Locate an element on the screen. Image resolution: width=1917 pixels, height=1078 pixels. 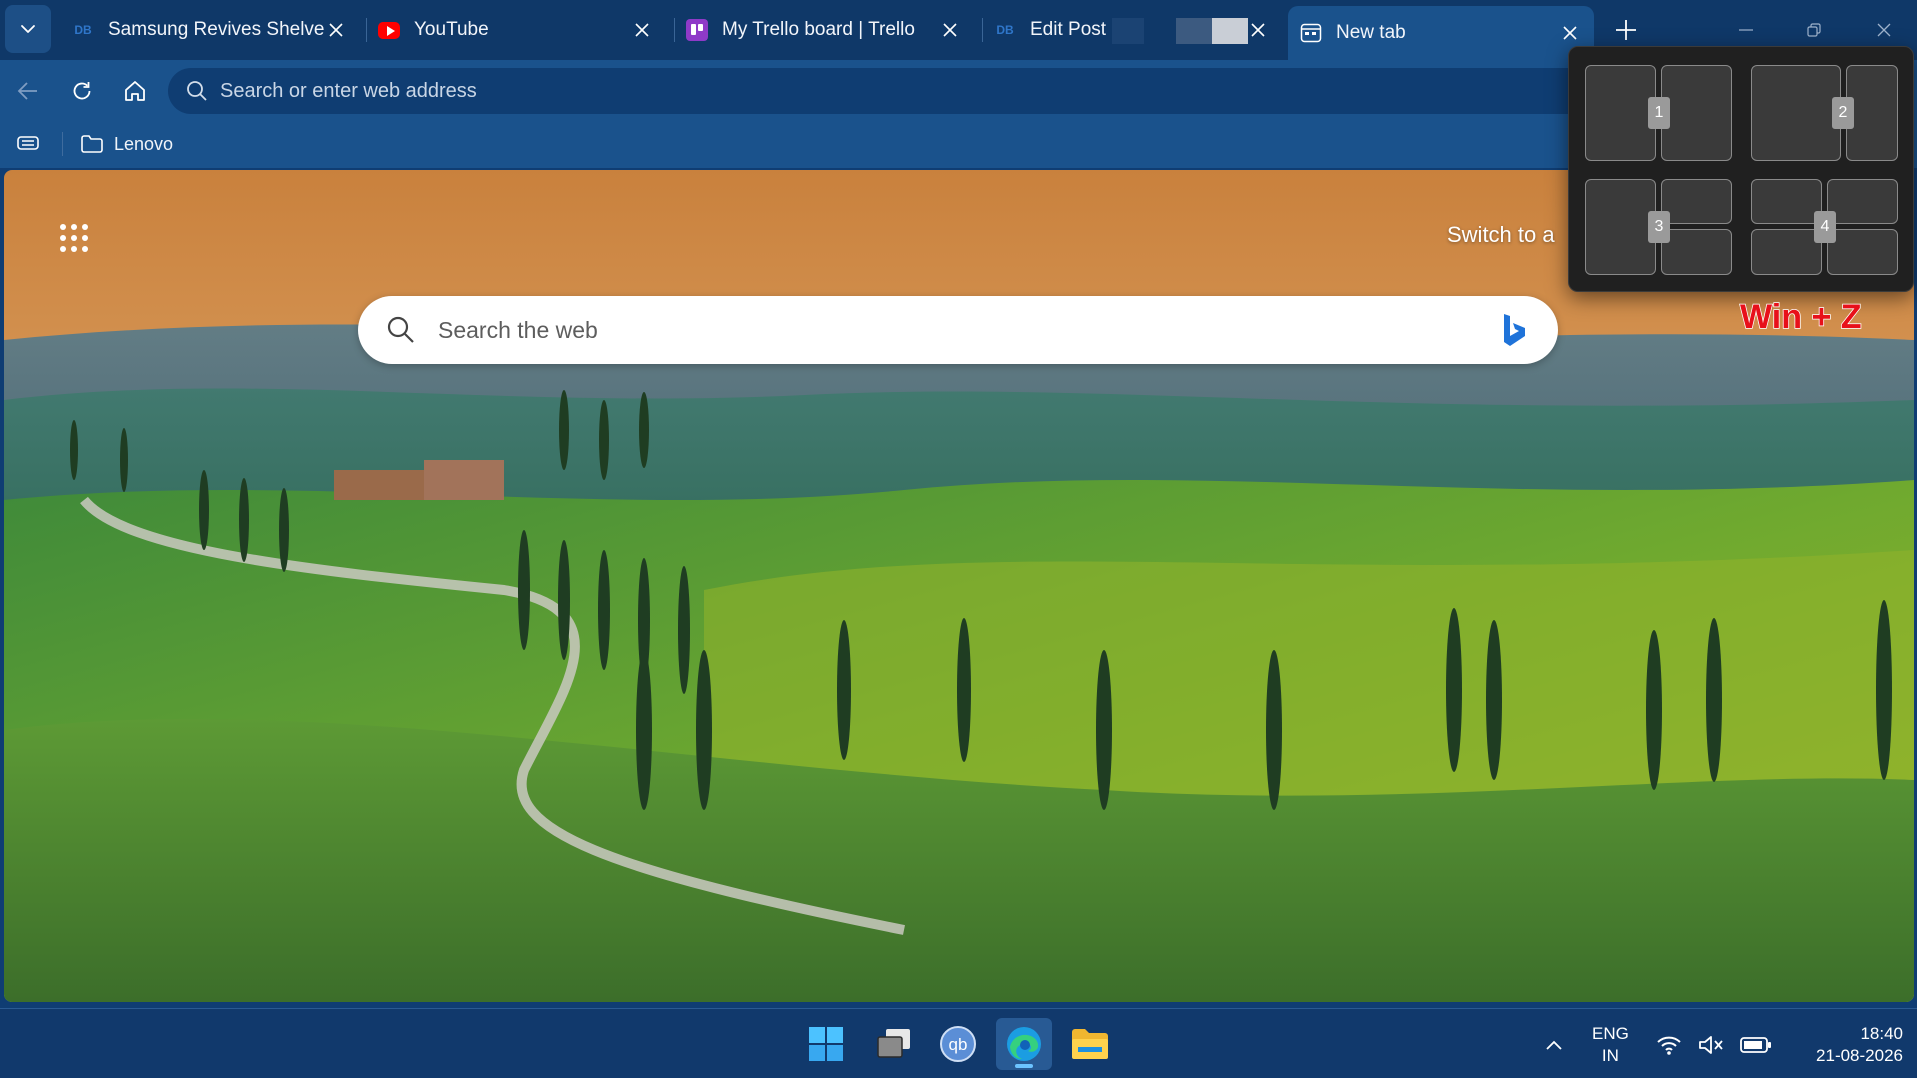
restore-button is located at coordinates (1814, 30).